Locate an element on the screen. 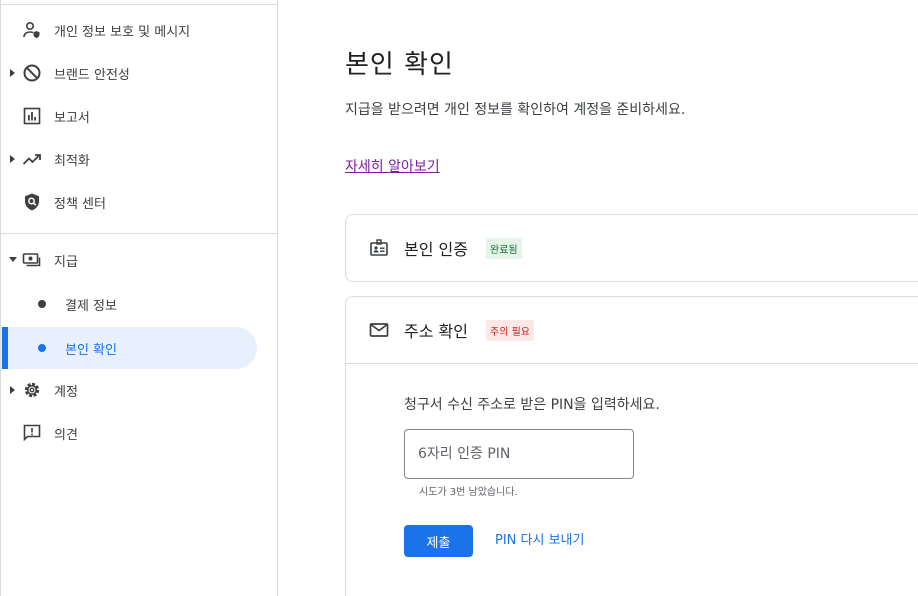 This screenshot has width=918, height=596. sidebar-subitem-label: 본인 확인 is located at coordinates (91, 350).